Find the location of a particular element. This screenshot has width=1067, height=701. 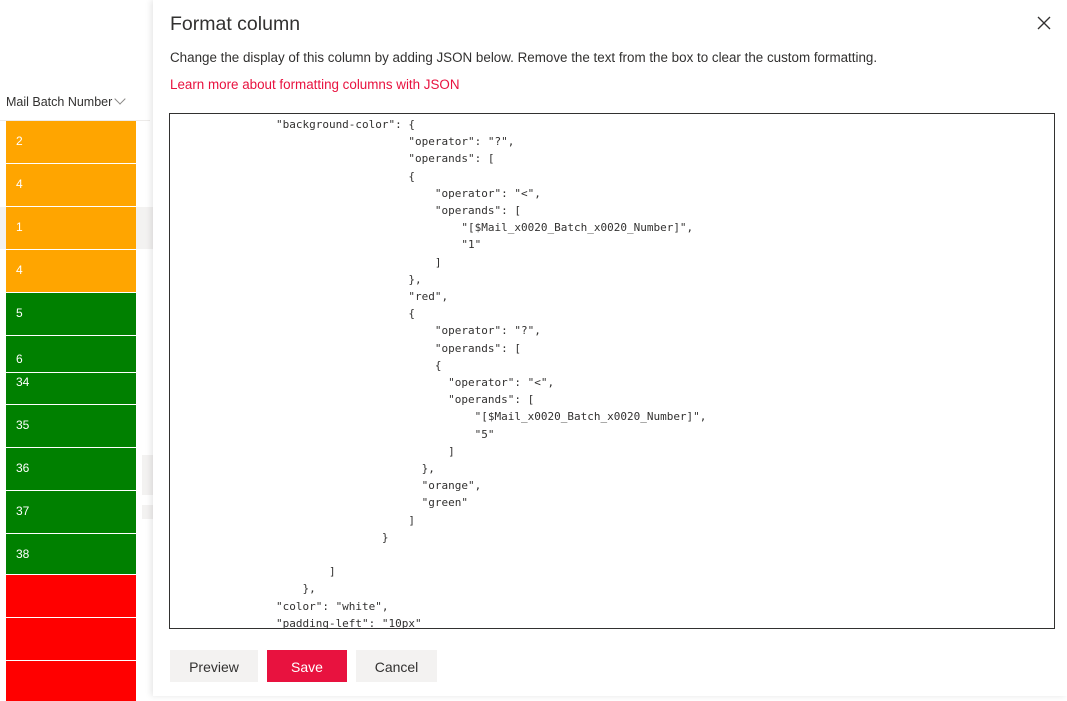

list-cell: 35 is located at coordinates (71, 426).